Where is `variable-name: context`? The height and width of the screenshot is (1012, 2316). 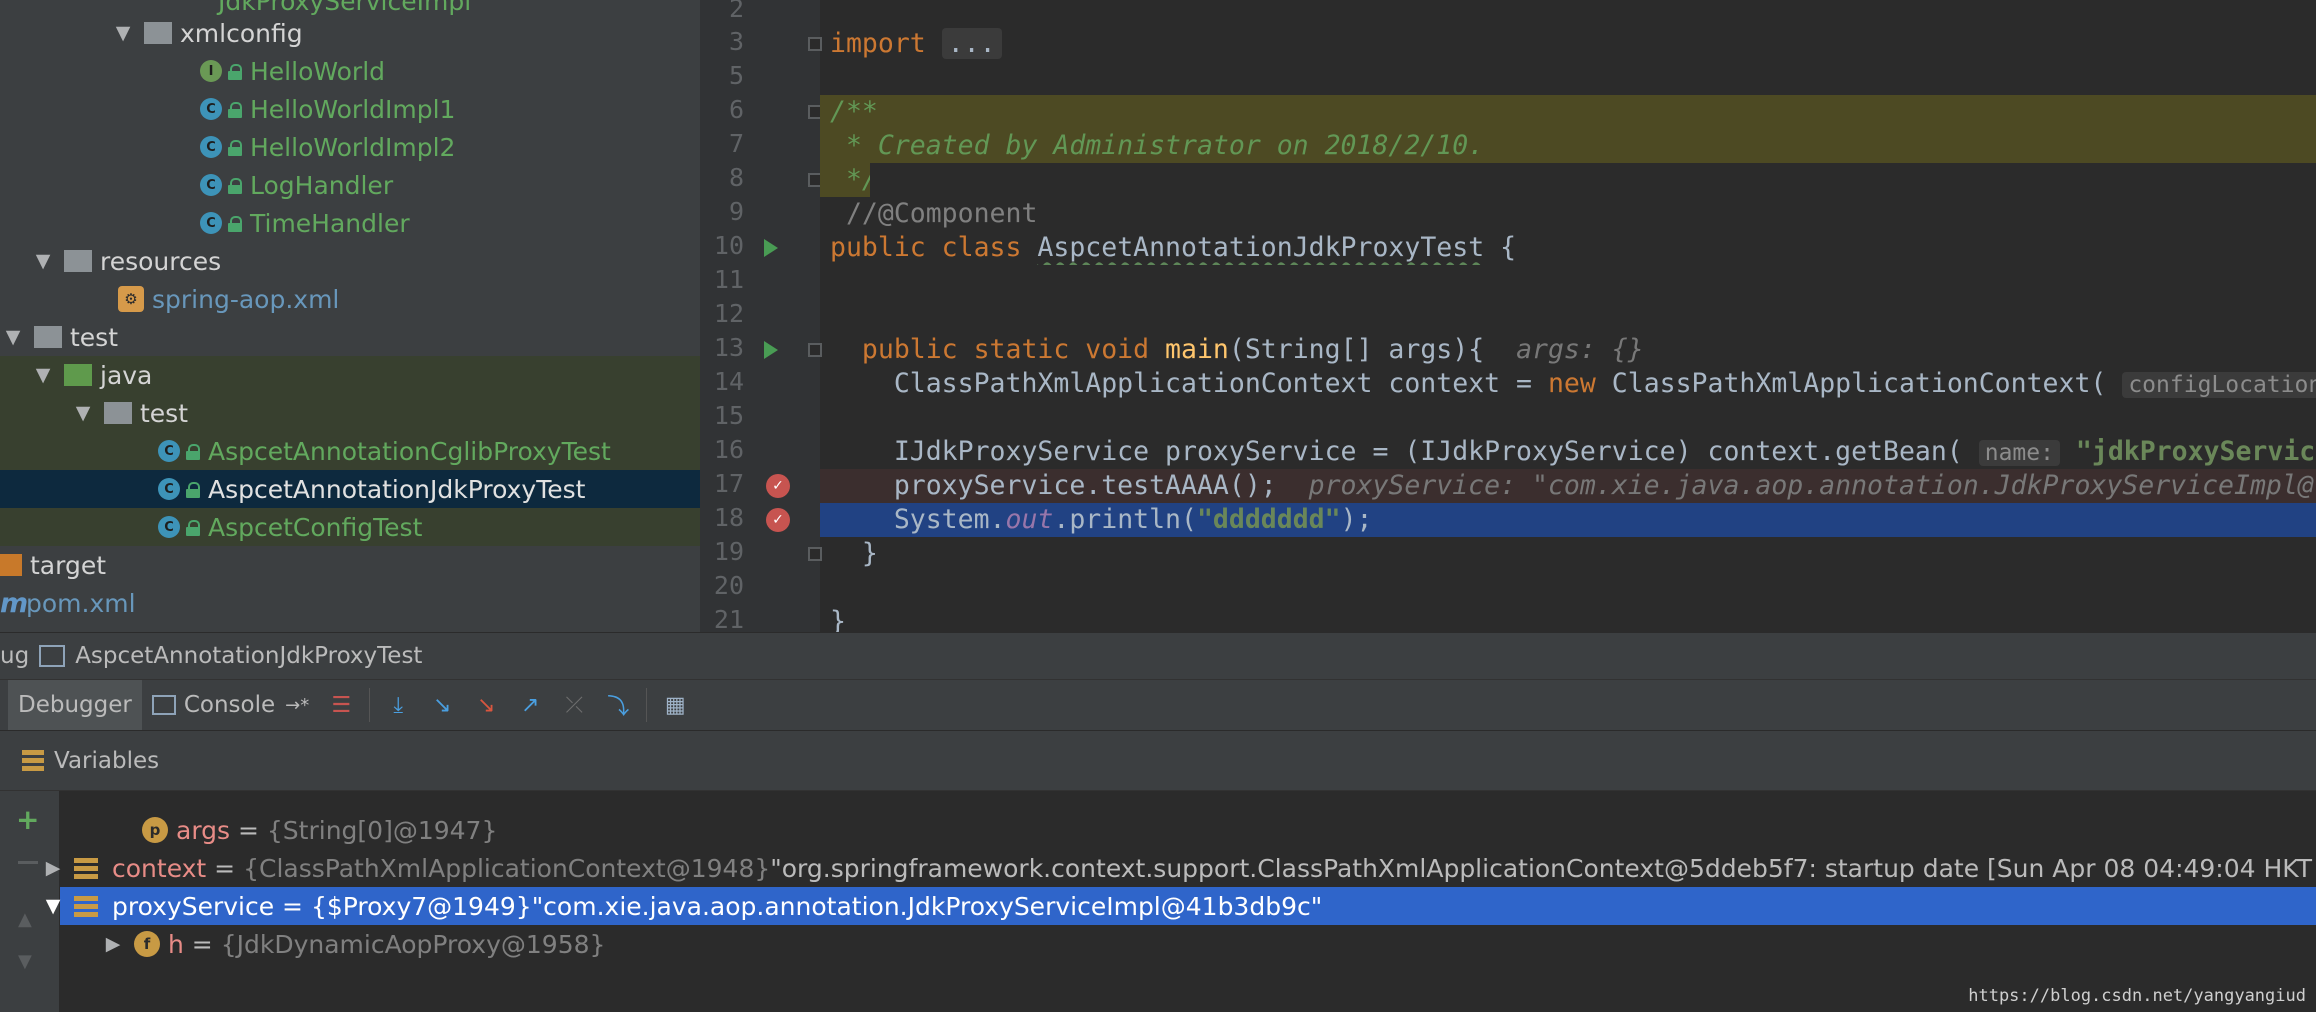 variable-name: context is located at coordinates (159, 868).